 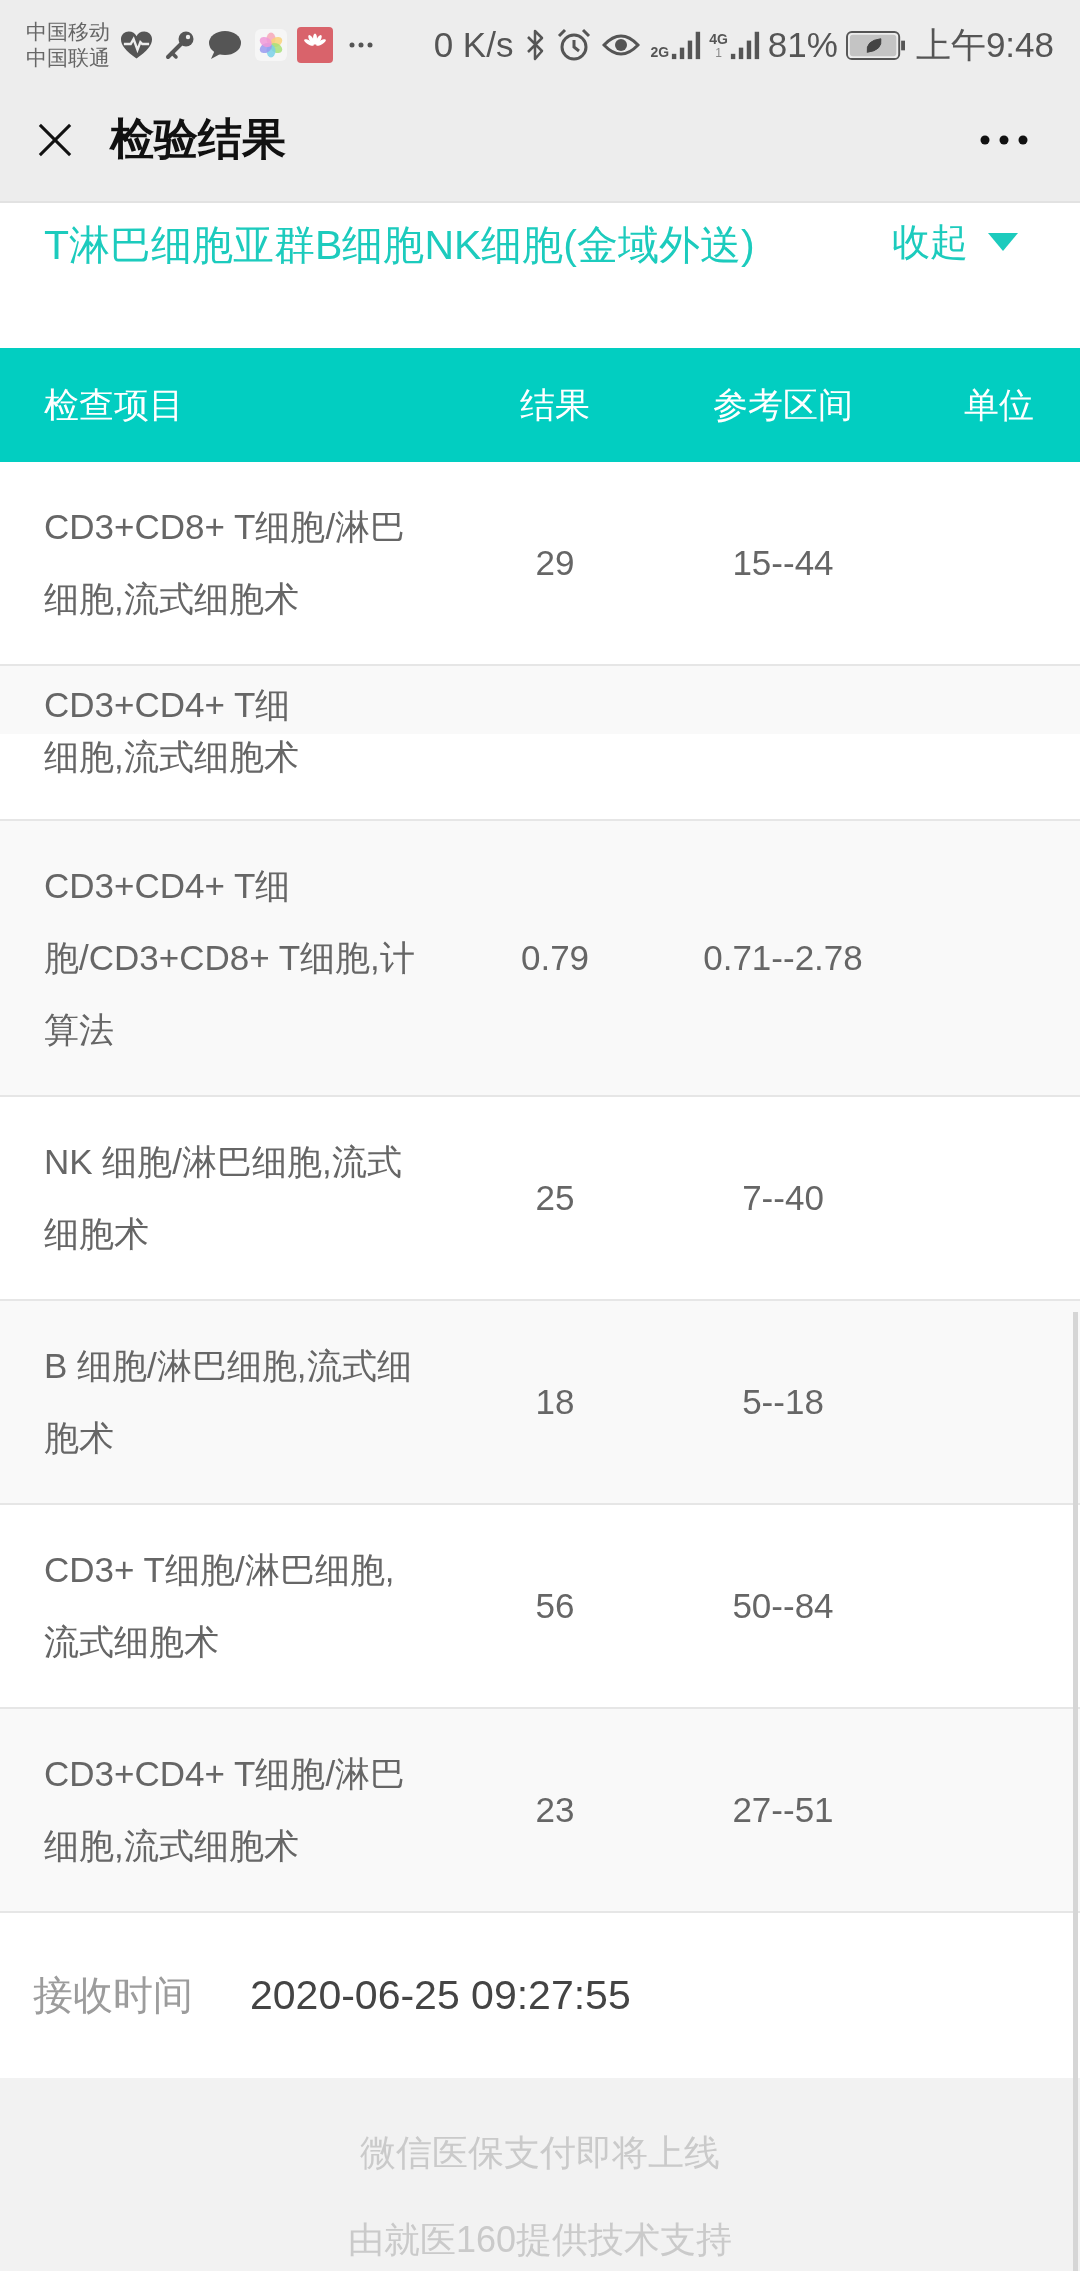 What do you see at coordinates (555, 1402) in the screenshot?
I see `result-value: 18` at bounding box center [555, 1402].